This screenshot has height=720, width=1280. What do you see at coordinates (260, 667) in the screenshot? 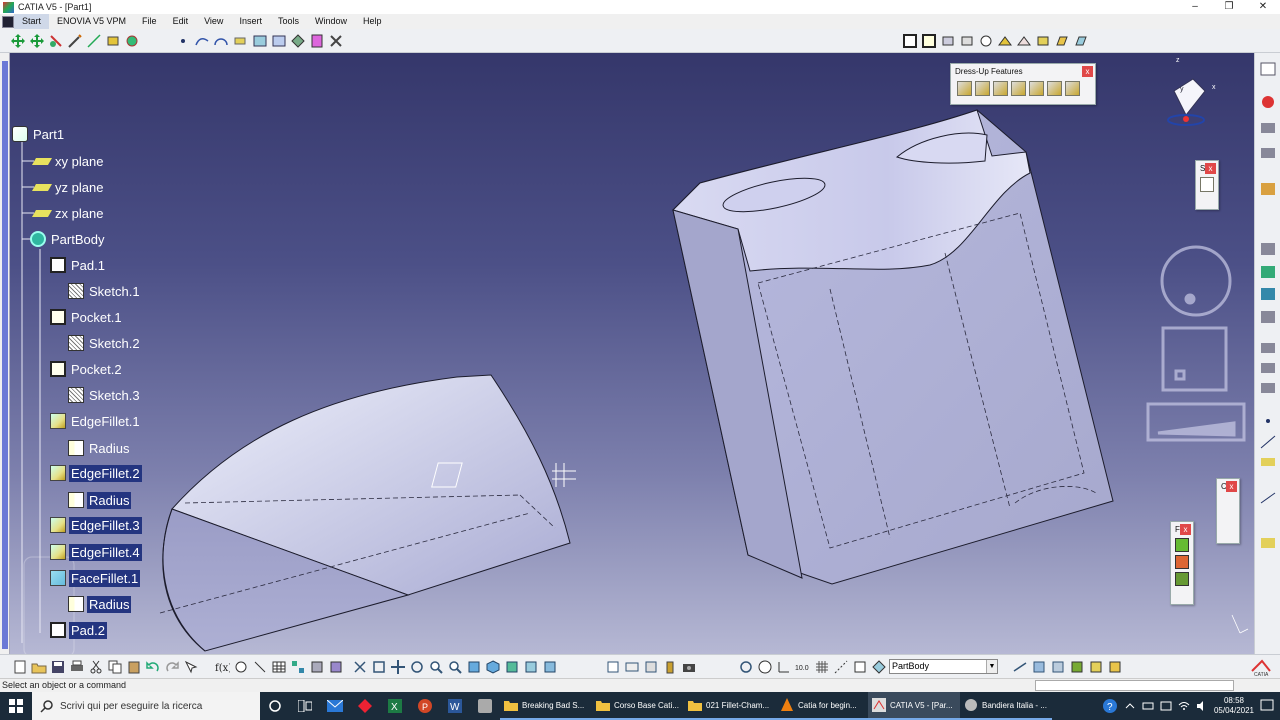
I see `scan-icon` at bounding box center [260, 667].